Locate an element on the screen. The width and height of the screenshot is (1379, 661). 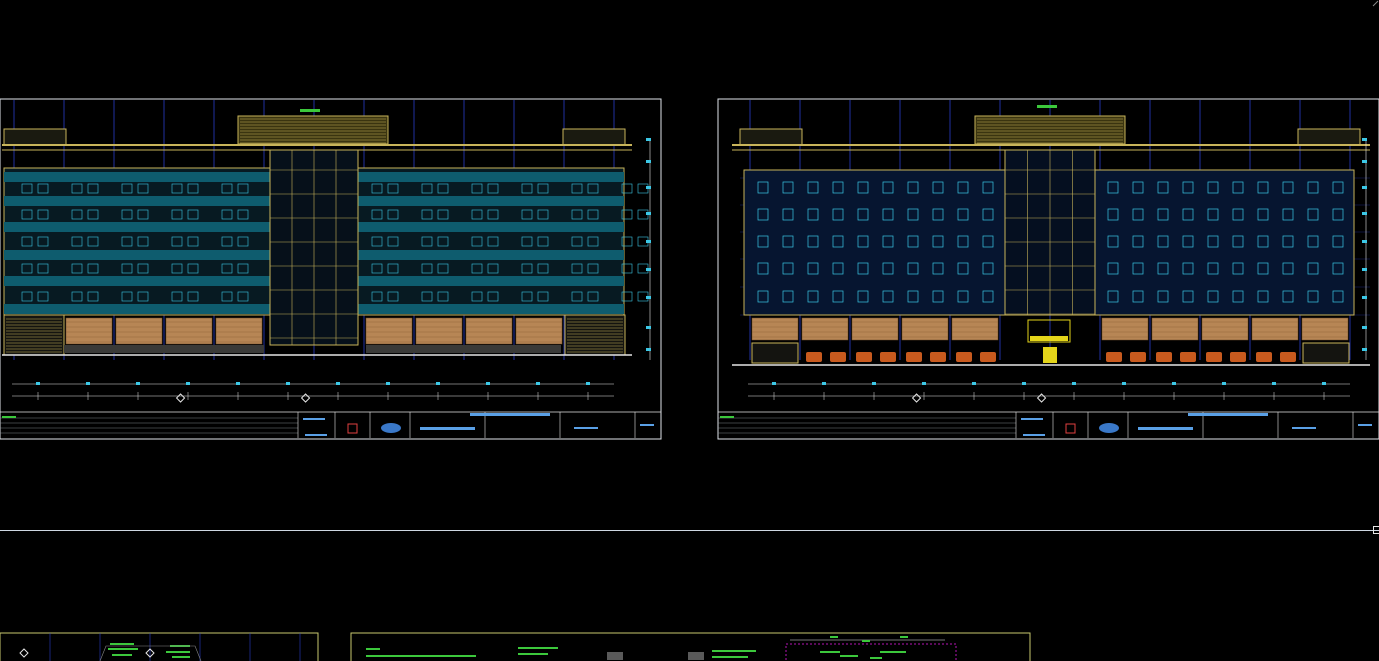
side-hatch-right is located at coordinates (1326, 353).